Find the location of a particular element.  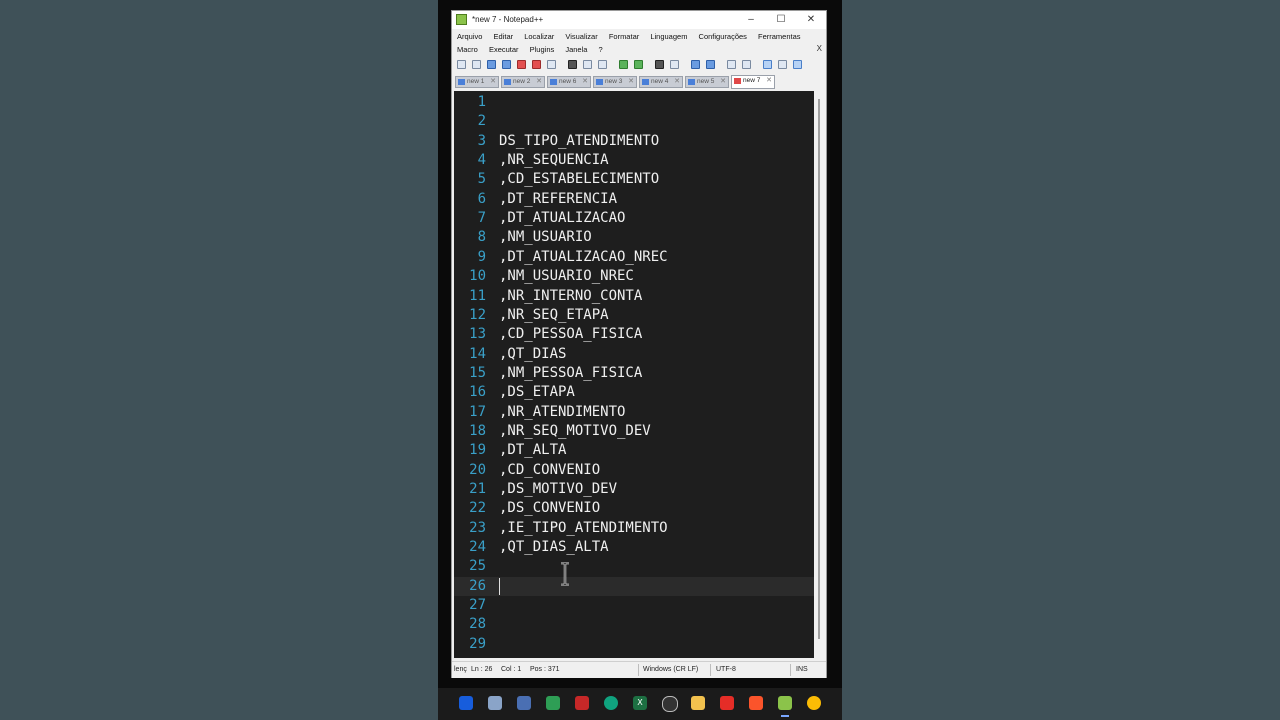

save-all-icon is located at coordinates (506, 64).